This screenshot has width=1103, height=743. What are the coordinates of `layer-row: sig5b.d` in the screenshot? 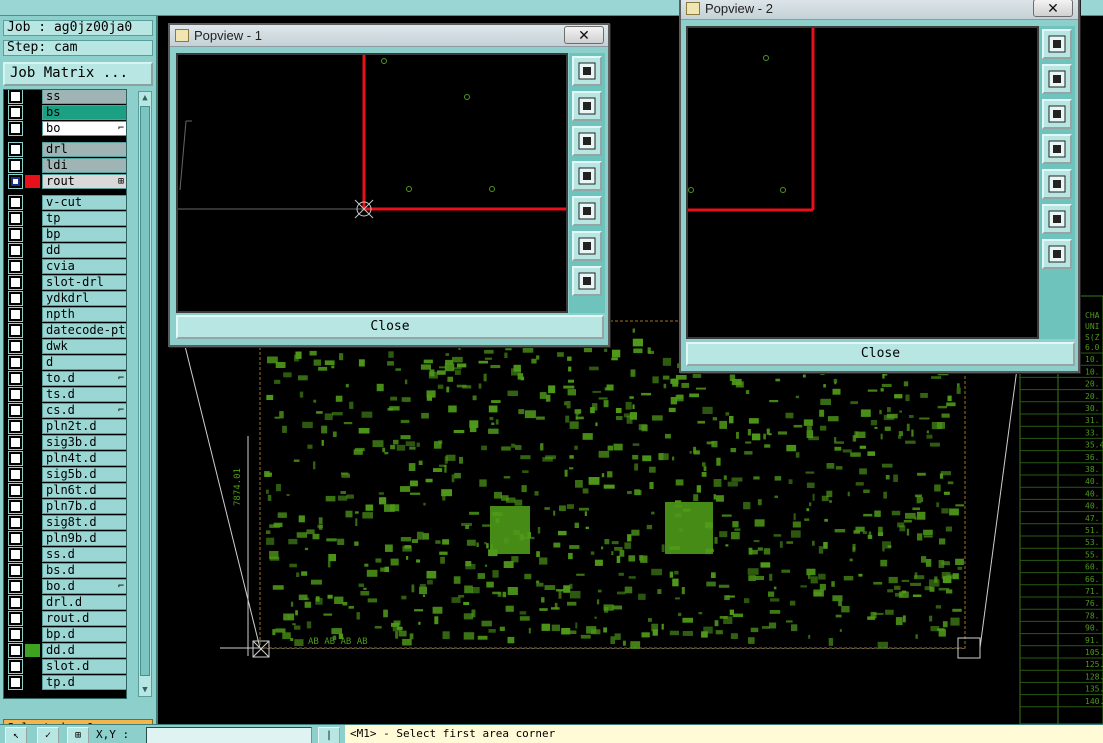 It's located at (65, 474).